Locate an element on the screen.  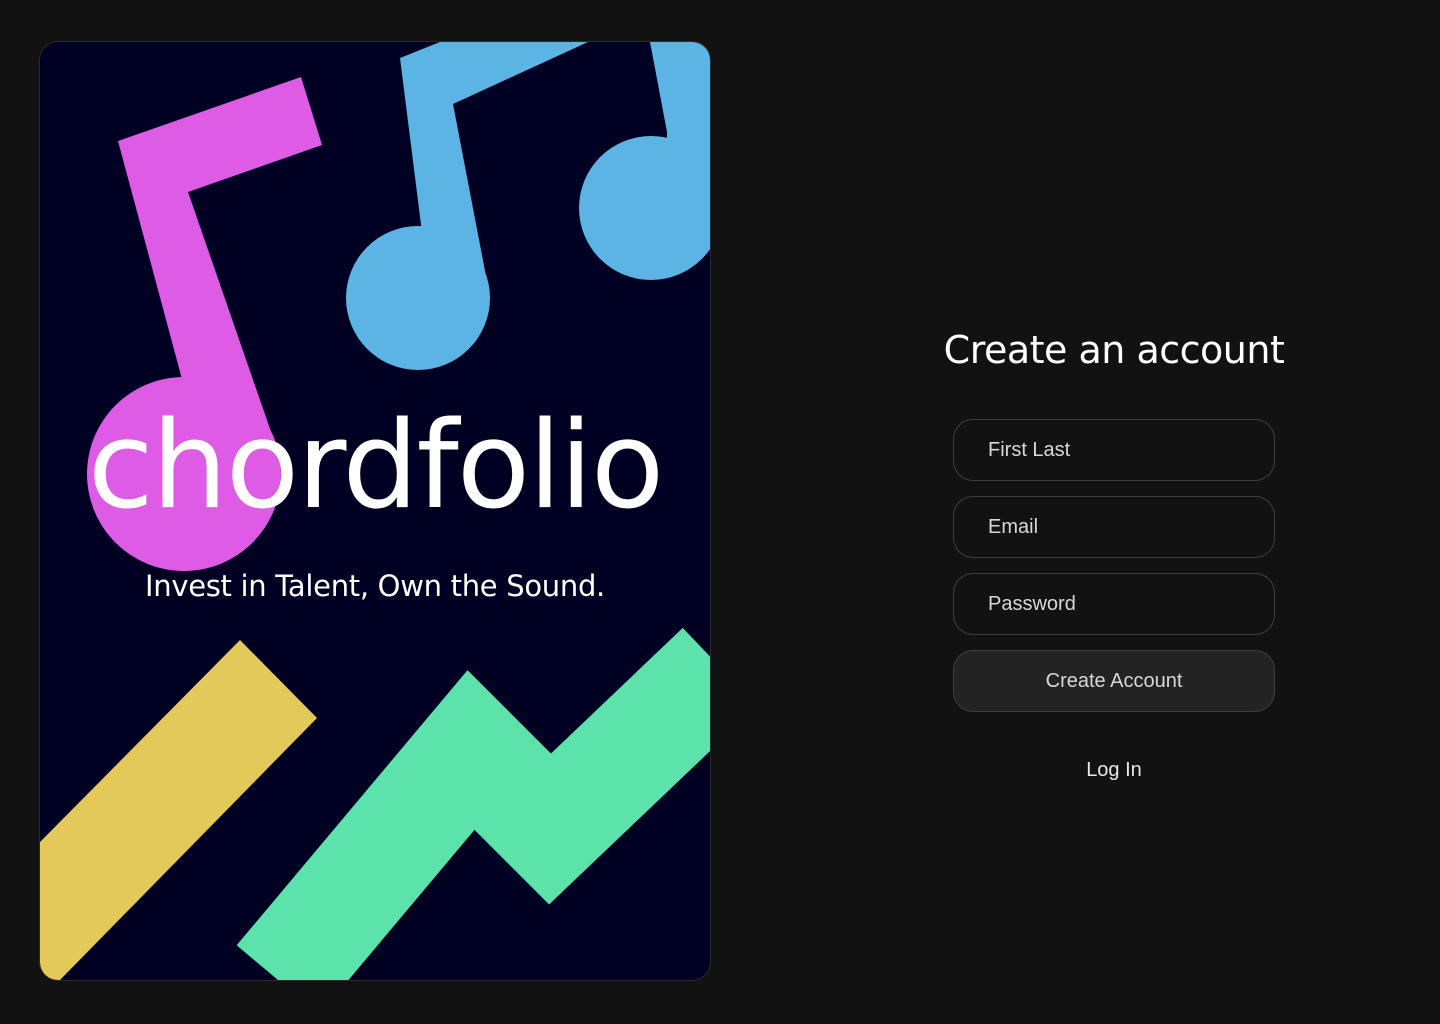
brand-logo: chordfolio is located at coordinates (376, 466).